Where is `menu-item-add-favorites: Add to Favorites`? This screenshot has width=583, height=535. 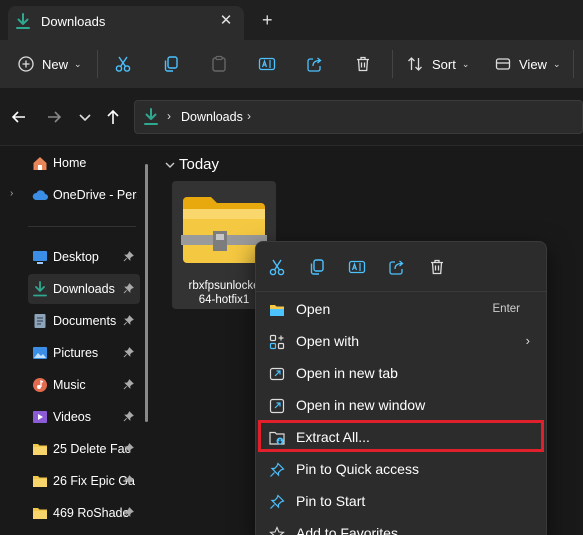 menu-item-add-favorites: Add to Favorites is located at coordinates (402, 526).